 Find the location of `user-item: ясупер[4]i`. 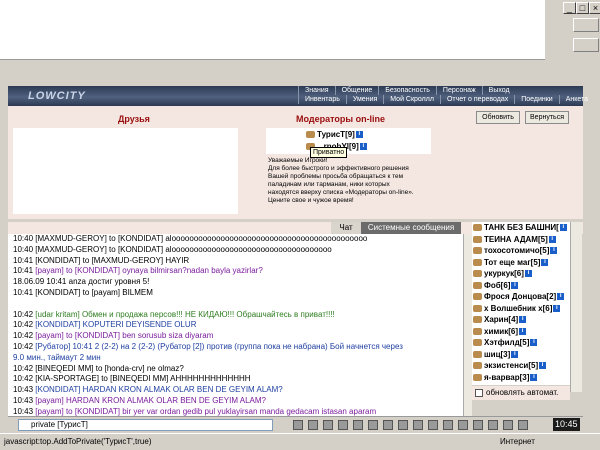

user-item: ясупер[4]i is located at coordinates (521, 384).